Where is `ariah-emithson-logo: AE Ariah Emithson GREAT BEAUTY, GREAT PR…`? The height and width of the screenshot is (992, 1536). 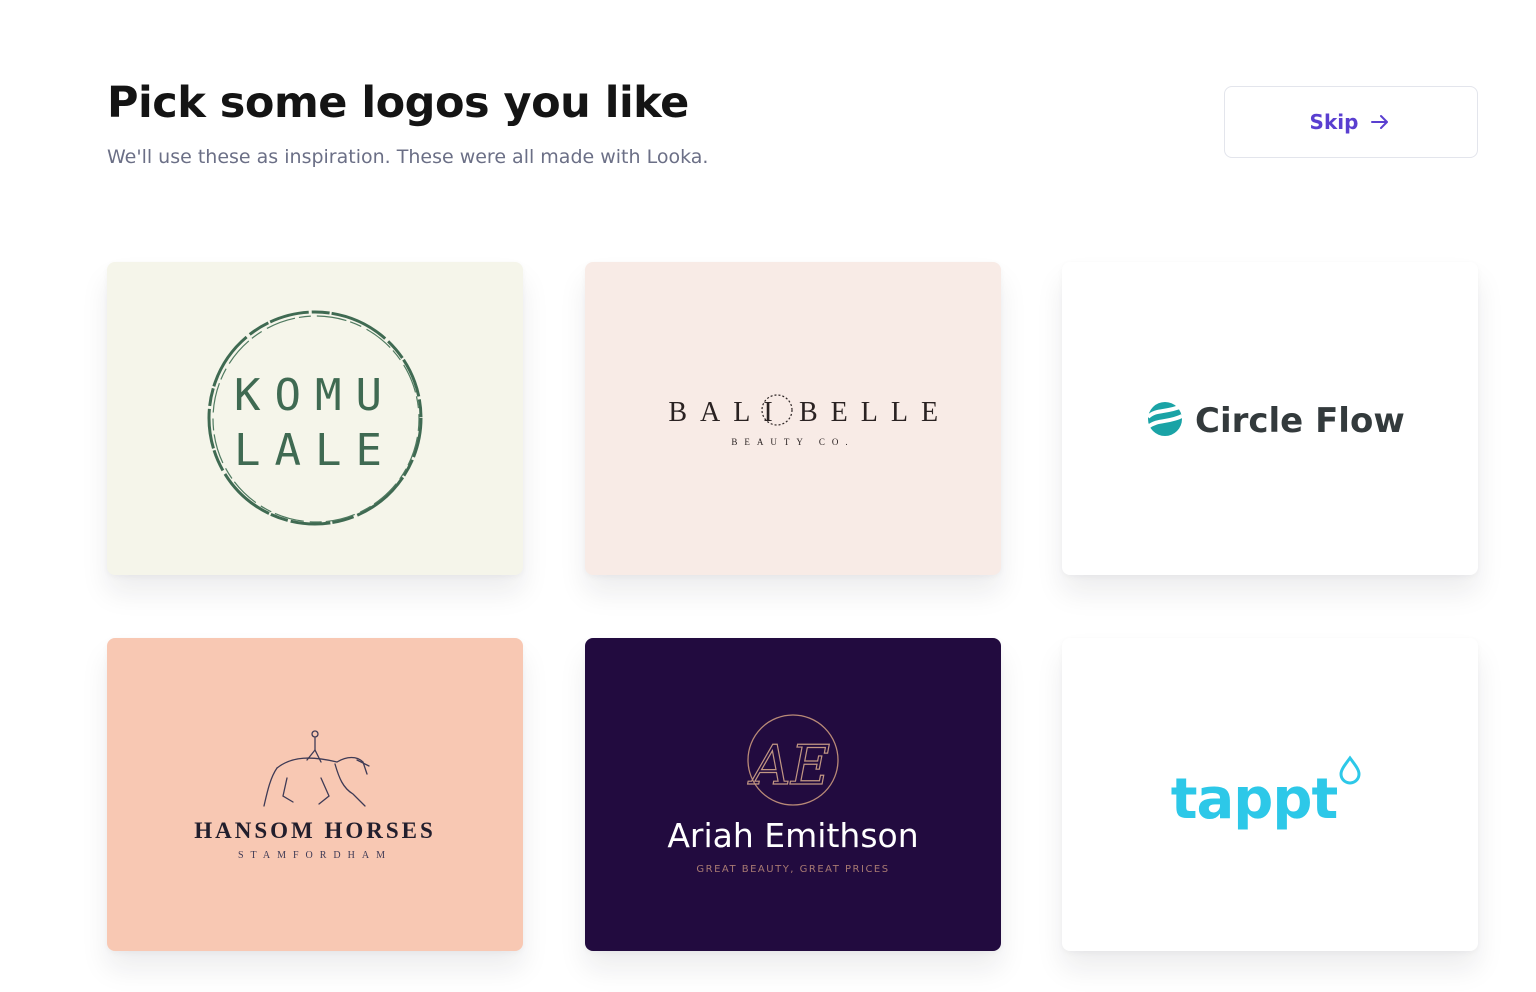
ariah-emithson-logo: AE Ariah Emithson GREAT BEAUTY, GREAT PR… is located at coordinates (793, 794).